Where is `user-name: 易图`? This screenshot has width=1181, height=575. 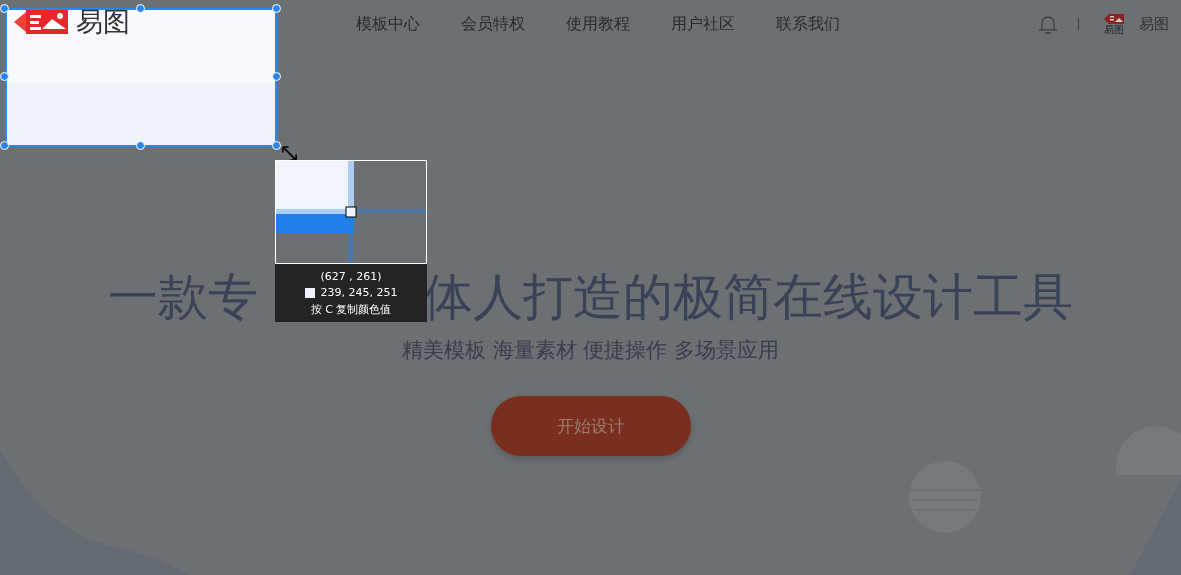 user-name: 易图 is located at coordinates (1154, 24).